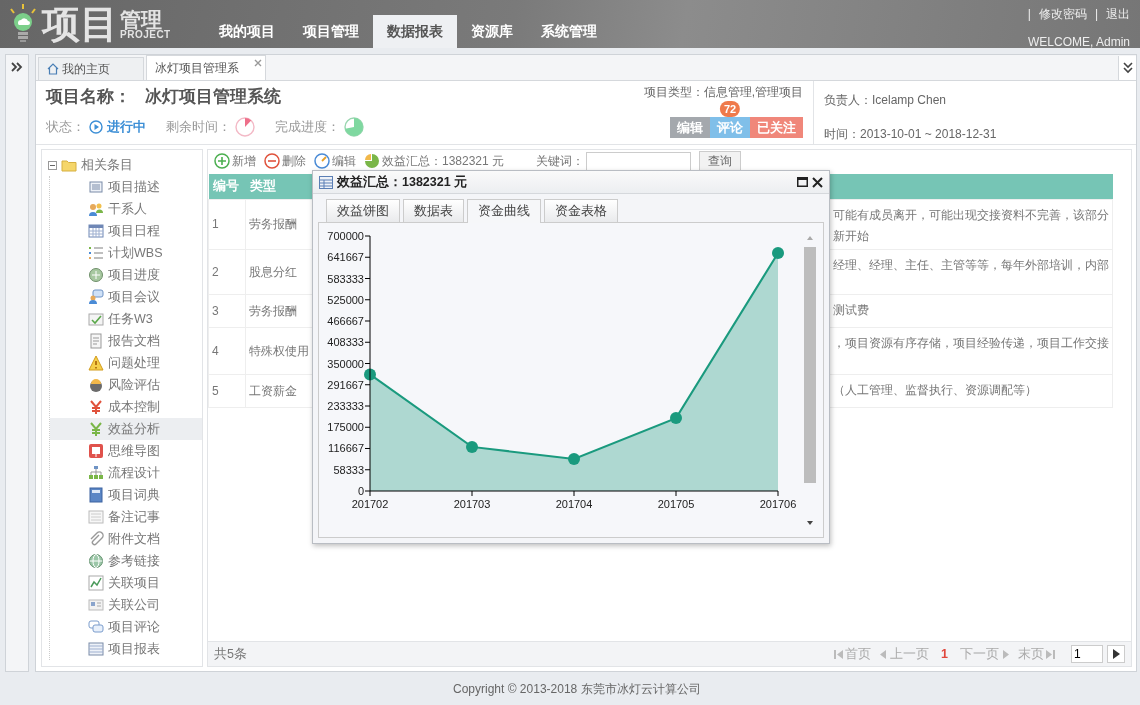  I want to click on folder-icon, so click(69, 165).